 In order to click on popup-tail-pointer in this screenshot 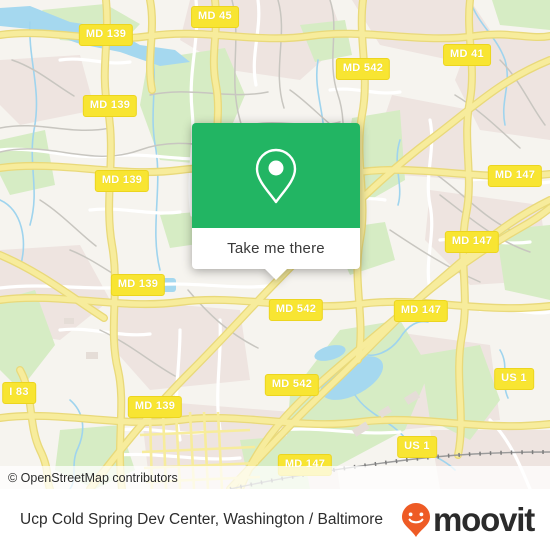, I will do `click(276, 274)`.